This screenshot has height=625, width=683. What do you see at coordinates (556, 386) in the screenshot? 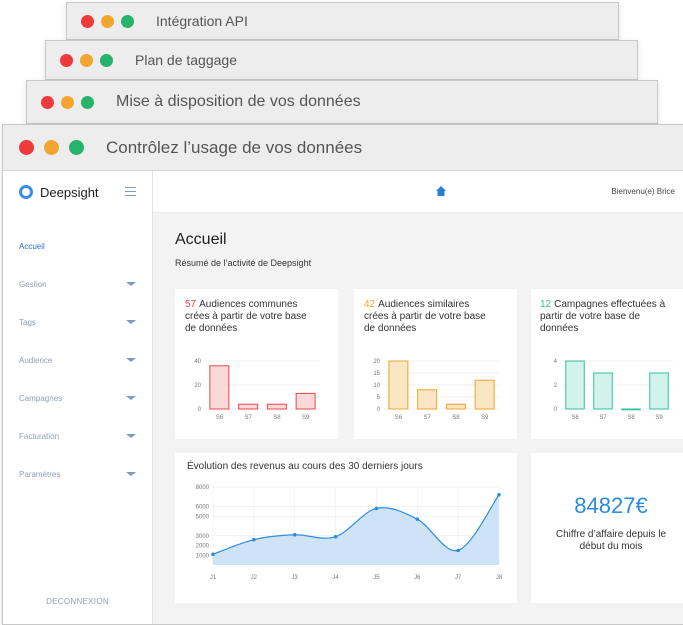
I see `y-tick-label: 2` at bounding box center [556, 386].